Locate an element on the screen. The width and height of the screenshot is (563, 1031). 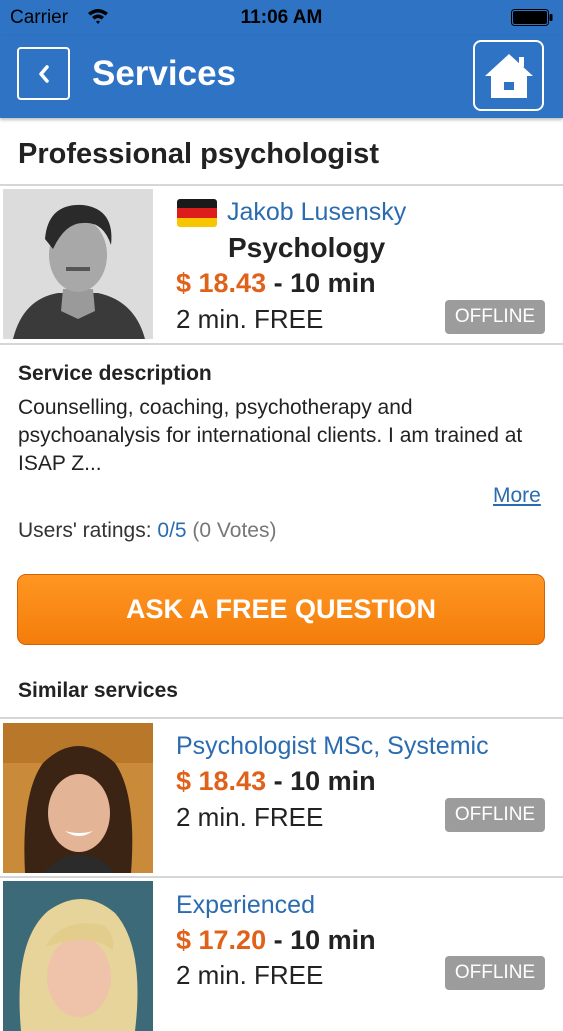
price-line: $ 17.20 - 10 min is located at coordinates (276, 940).